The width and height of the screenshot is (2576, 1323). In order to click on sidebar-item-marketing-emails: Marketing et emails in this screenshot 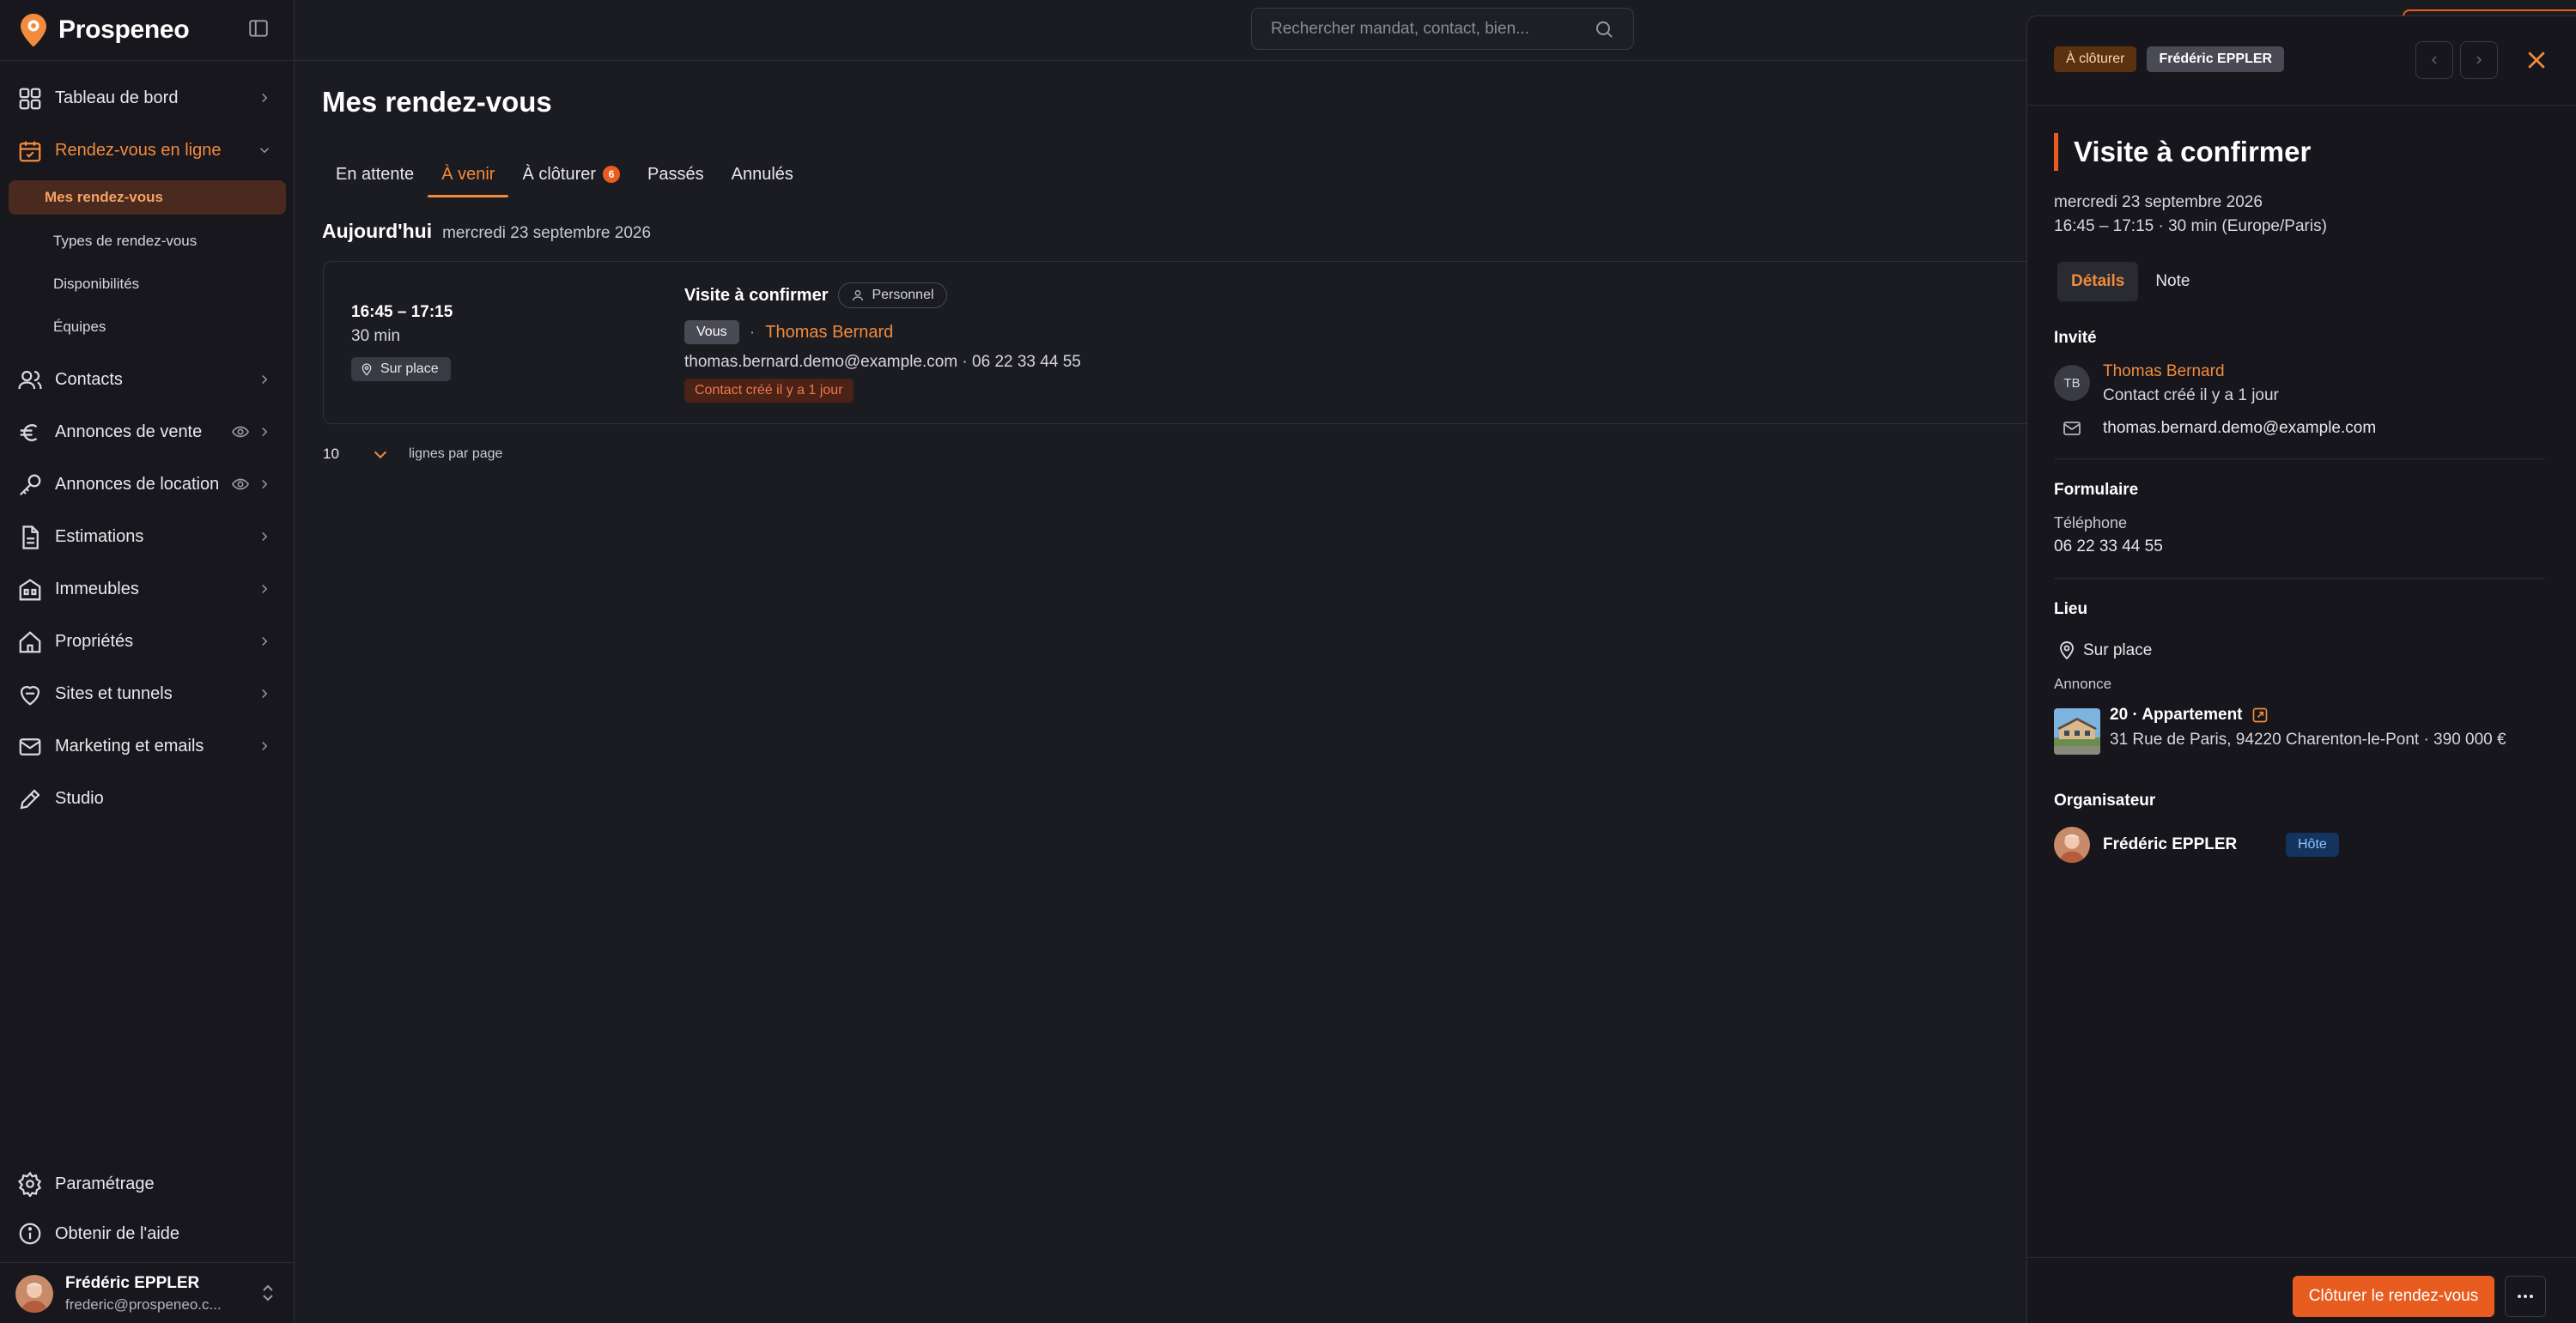, I will do `click(148, 746)`.